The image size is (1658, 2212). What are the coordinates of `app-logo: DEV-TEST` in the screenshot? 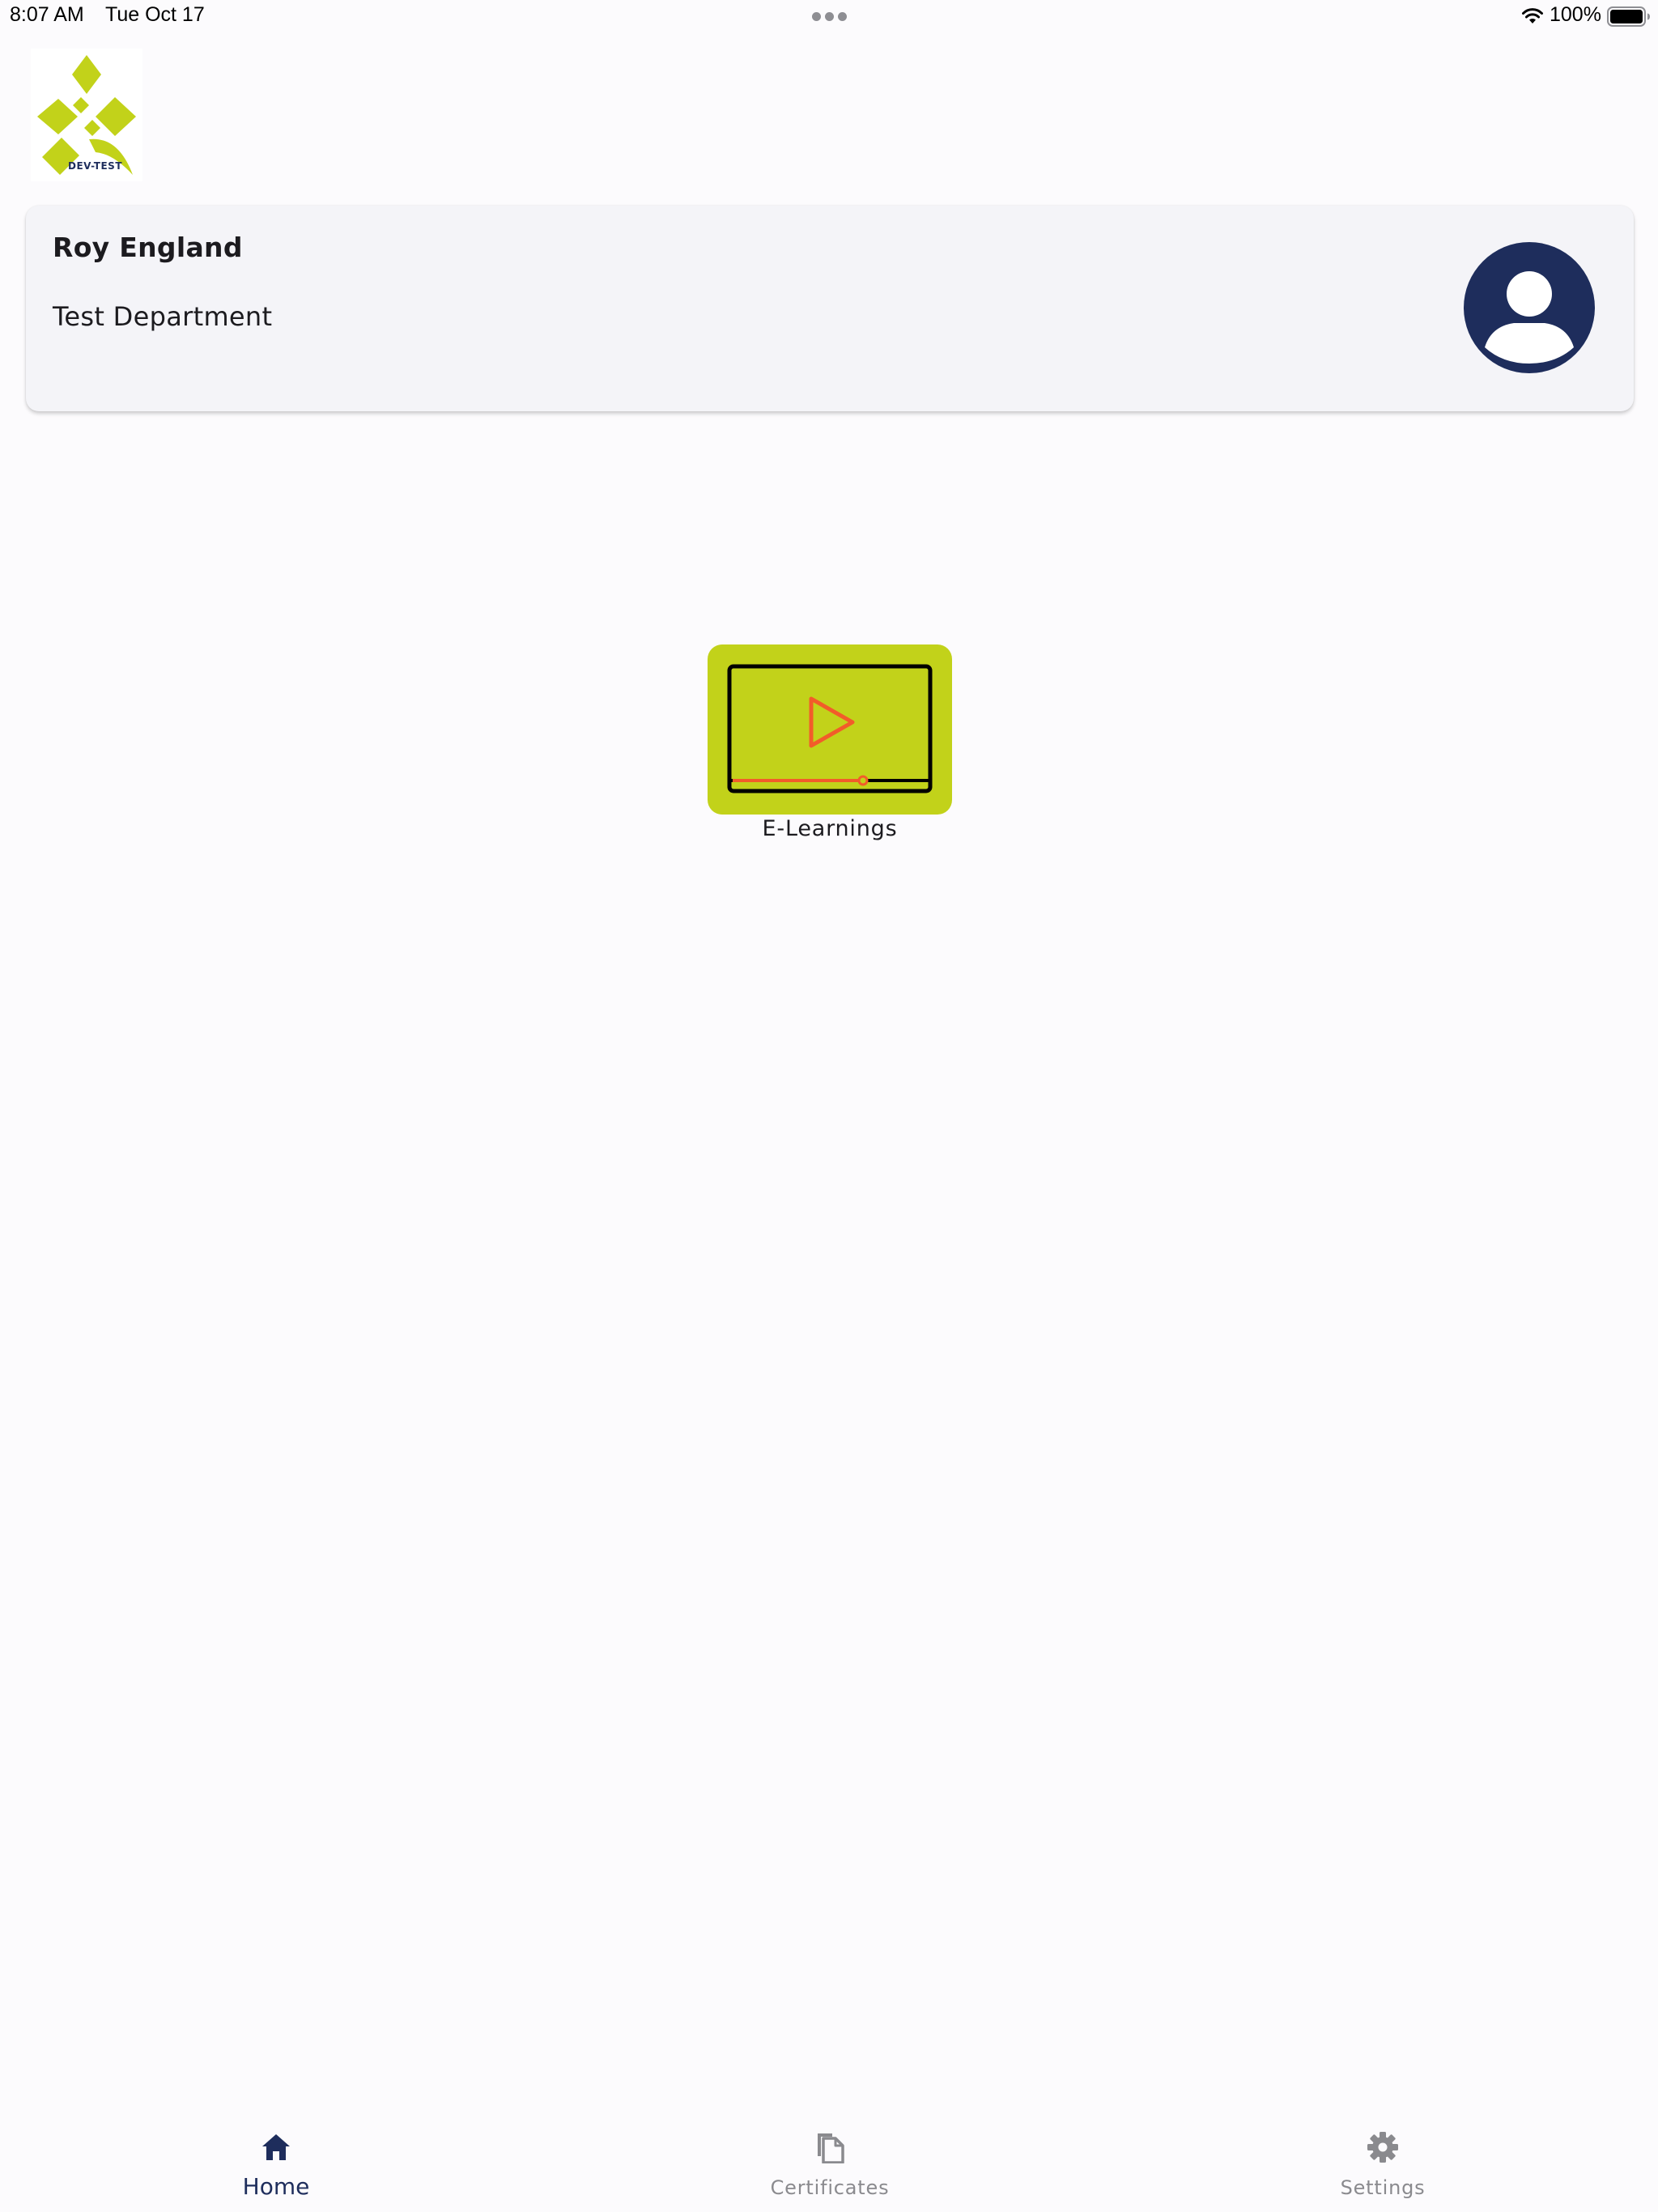 It's located at (86, 115).